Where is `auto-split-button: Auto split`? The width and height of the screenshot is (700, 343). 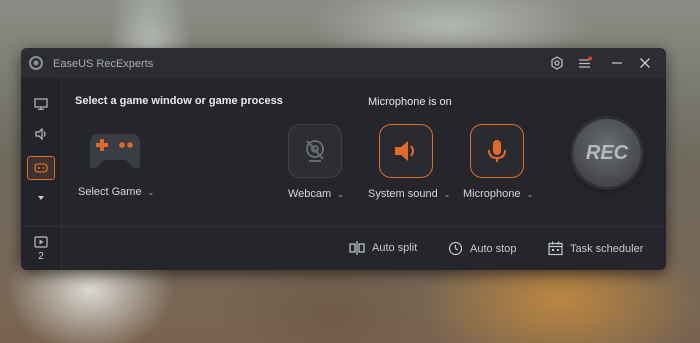
auto-split-button: Auto split is located at coordinates (383, 248).